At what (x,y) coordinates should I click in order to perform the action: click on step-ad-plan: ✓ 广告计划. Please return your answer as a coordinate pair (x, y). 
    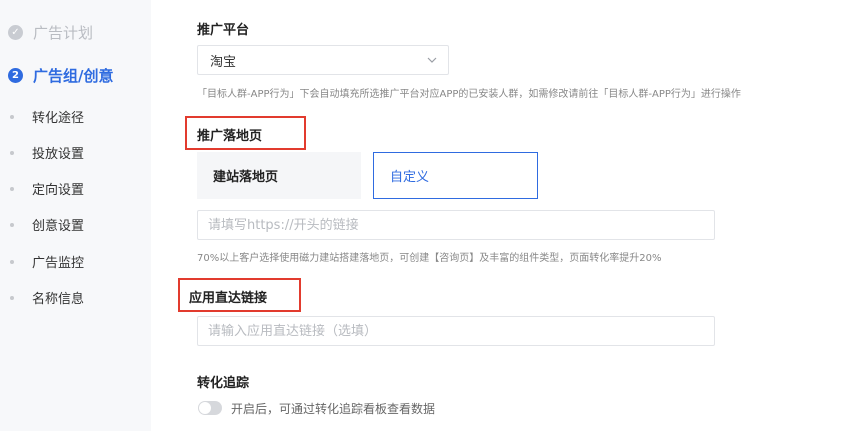
    Looking at the image, I should click on (50, 32).